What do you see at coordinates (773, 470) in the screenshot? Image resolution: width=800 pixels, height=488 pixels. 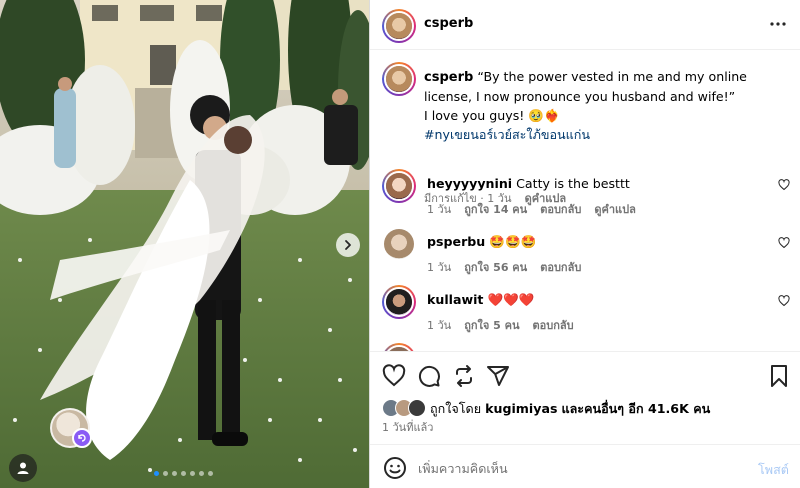 I see `post-comment-button: โพสต์` at bounding box center [773, 470].